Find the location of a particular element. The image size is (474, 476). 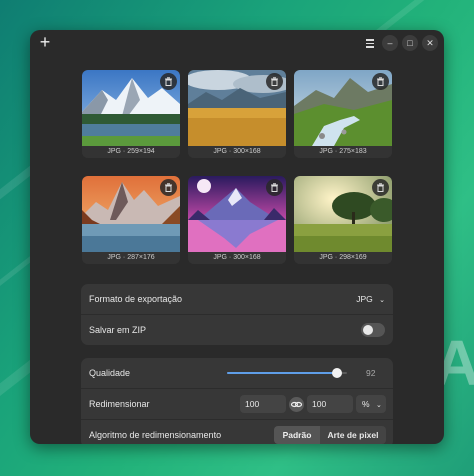

algorithm-option-pixel-art: Arte de pixel is located at coordinates (353, 435).